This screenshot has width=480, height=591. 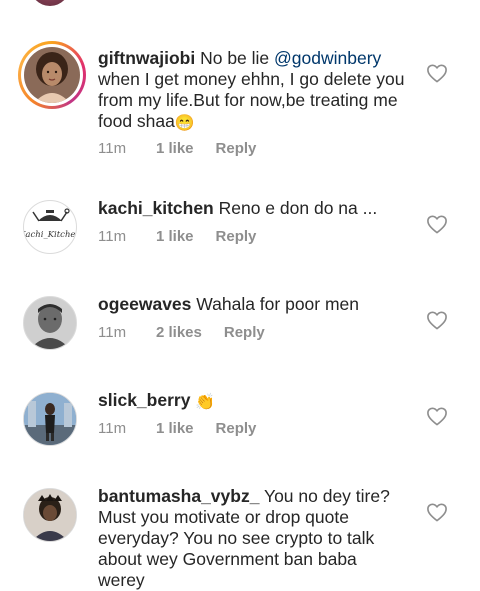 I want to click on grin-emoji: 😁, so click(x=184, y=123).